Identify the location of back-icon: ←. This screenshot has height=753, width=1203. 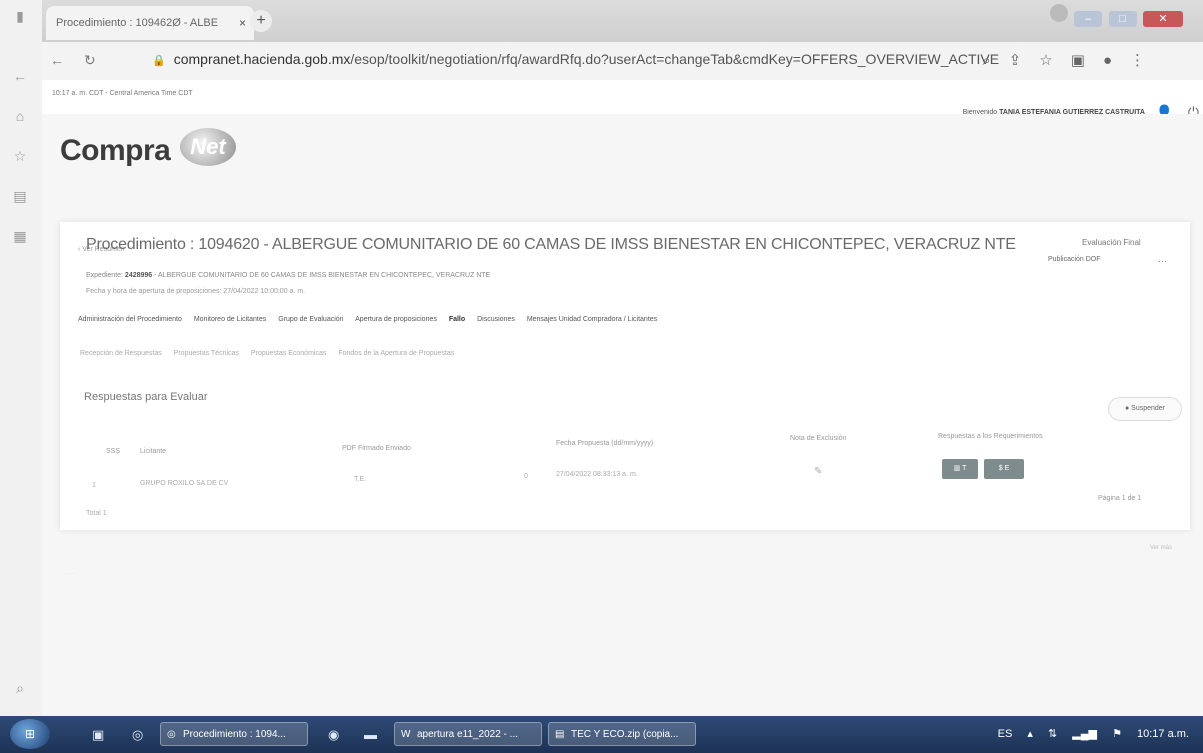
(57, 60).